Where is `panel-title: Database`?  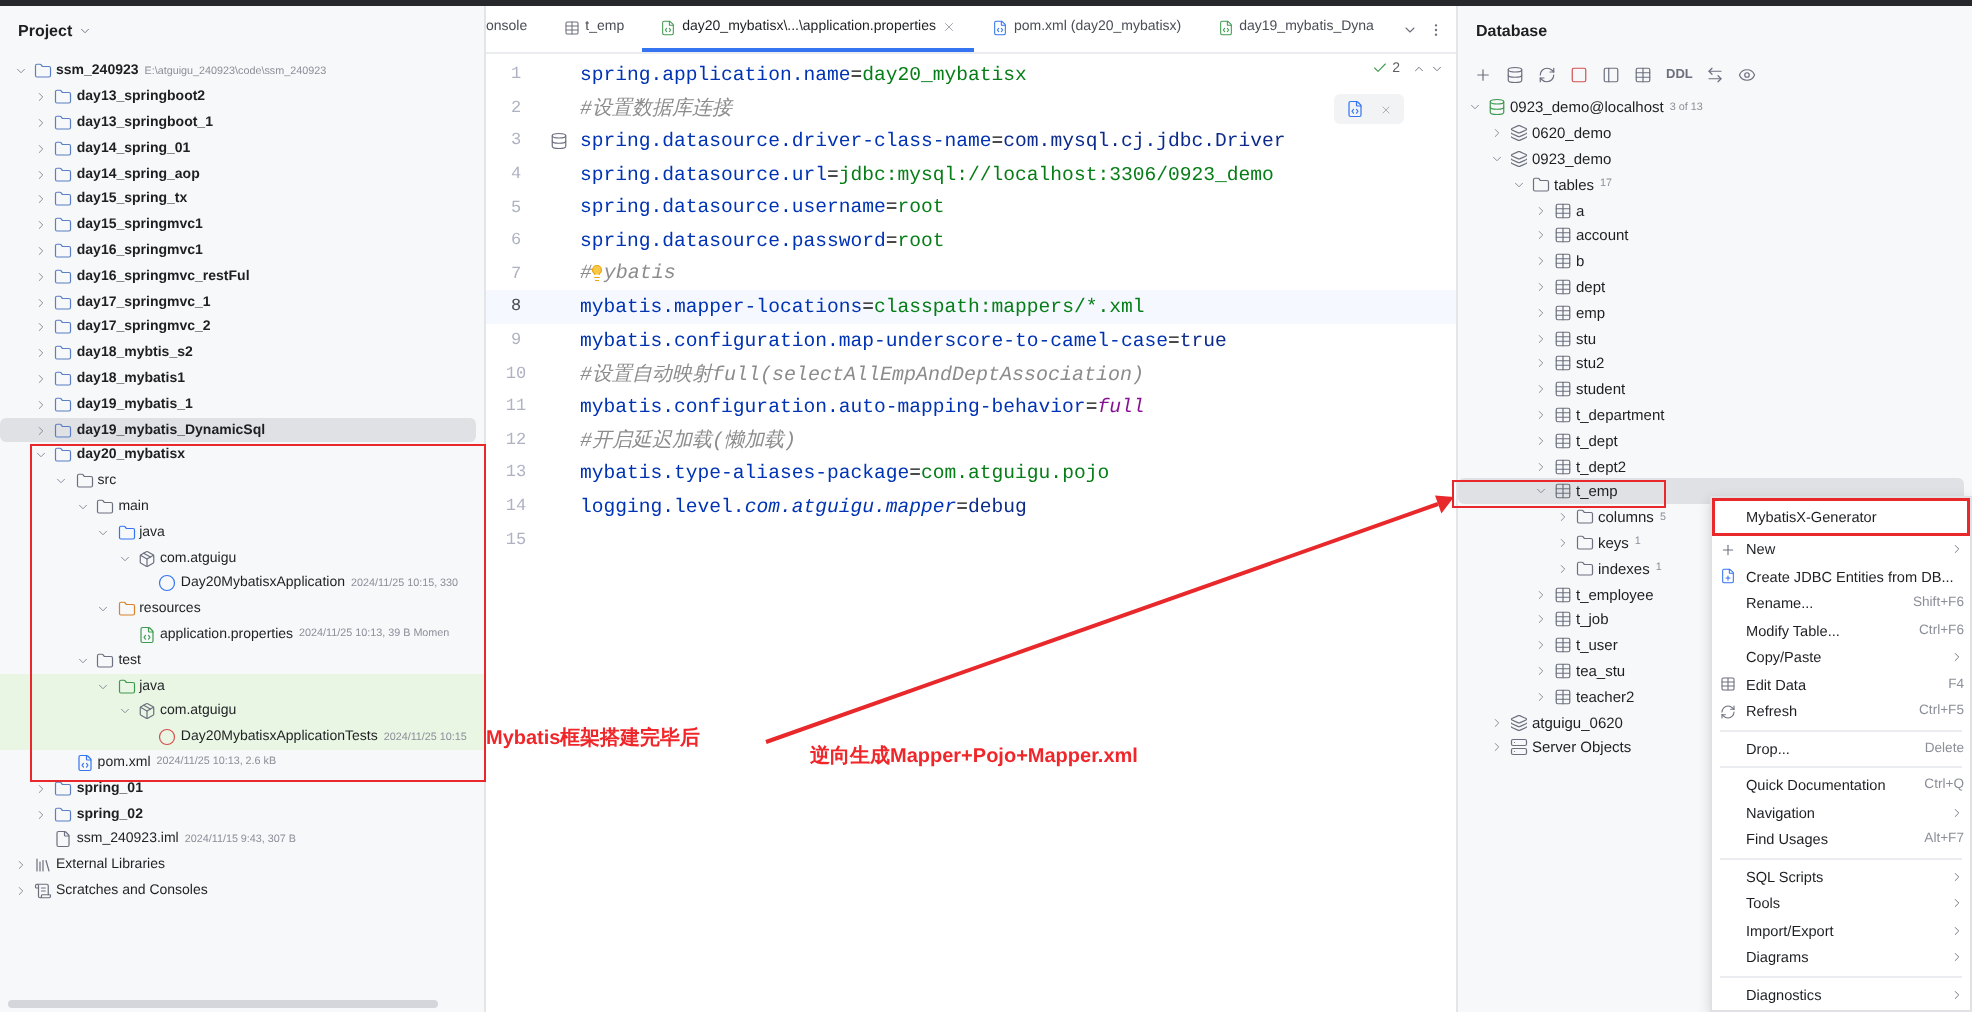
panel-title: Database is located at coordinates (1512, 31).